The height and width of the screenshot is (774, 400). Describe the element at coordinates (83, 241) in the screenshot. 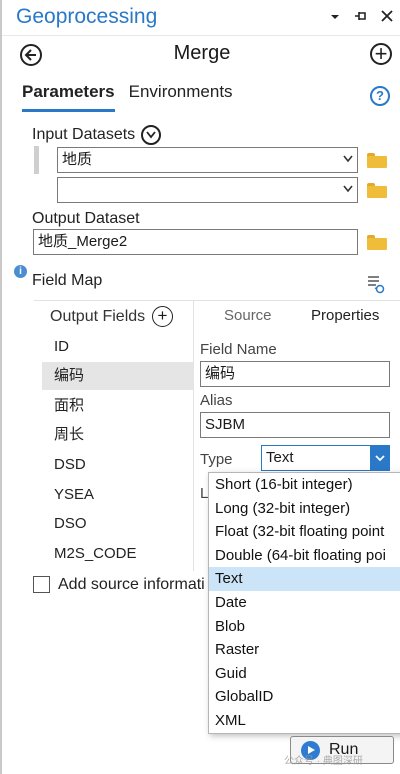

I see `output-dataset-value: 地质_Merge2` at that location.